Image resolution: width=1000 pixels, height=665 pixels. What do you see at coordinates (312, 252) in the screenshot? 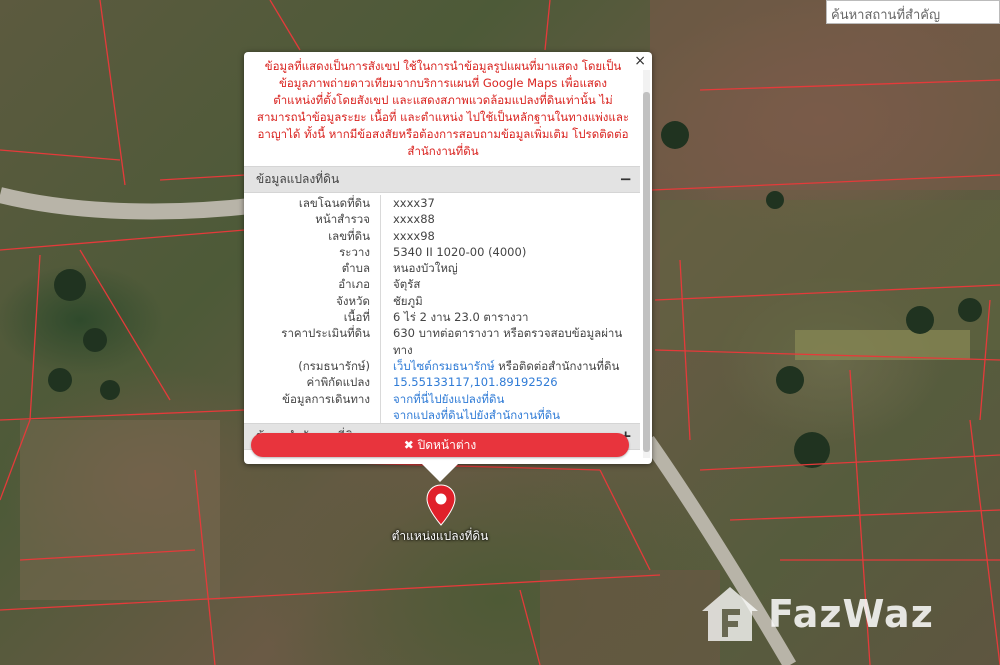
I see `row-label: ระวาง` at bounding box center [312, 252].